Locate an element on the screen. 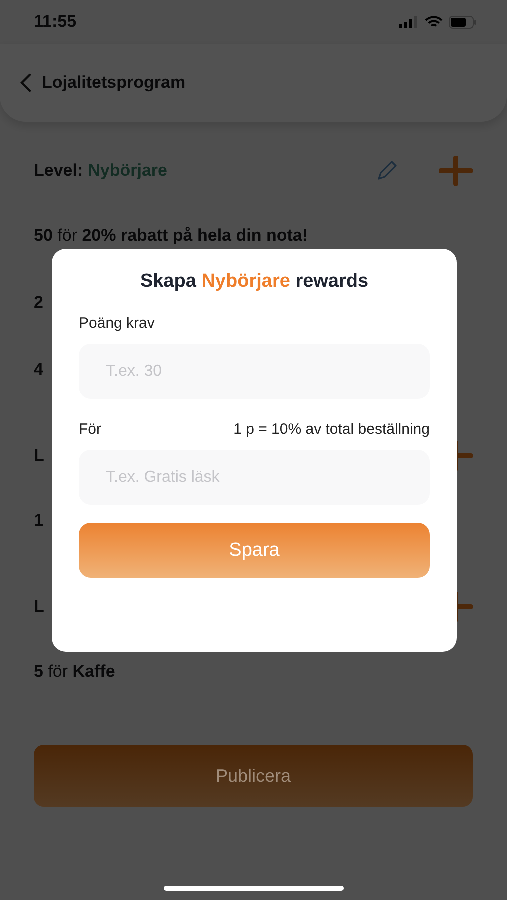  reward-text: 5 för Kaffe is located at coordinates (75, 672).